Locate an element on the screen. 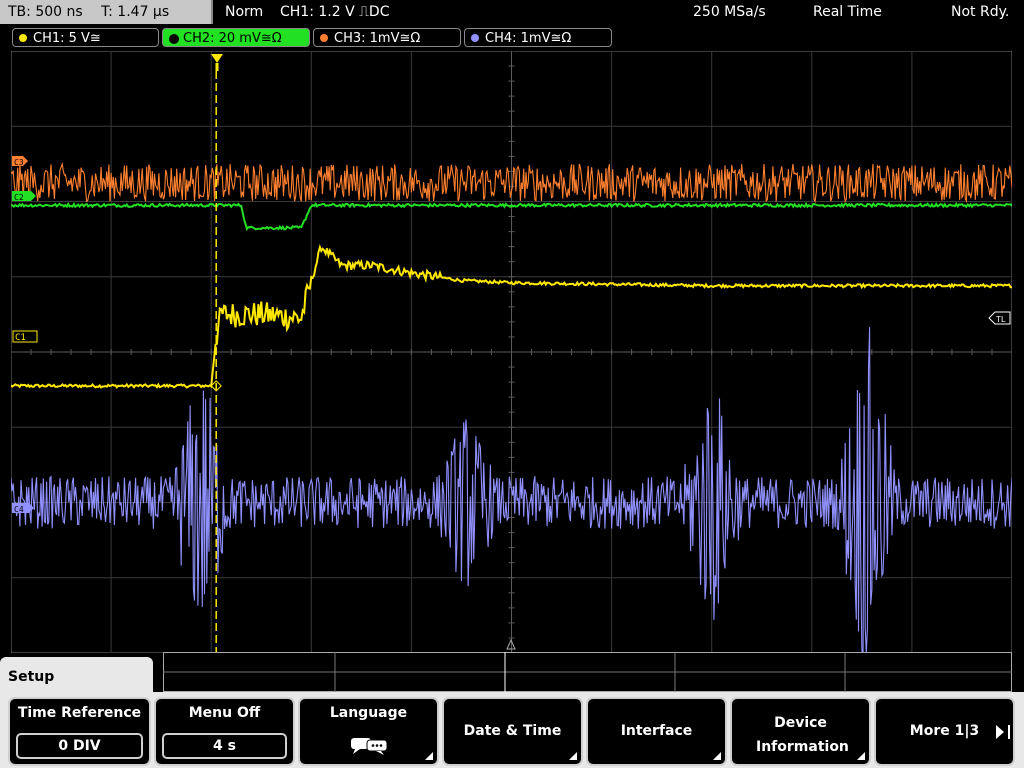 The image size is (1024, 768). ch2-label: CH2: 20 mV≅Ω is located at coordinates (232, 38).